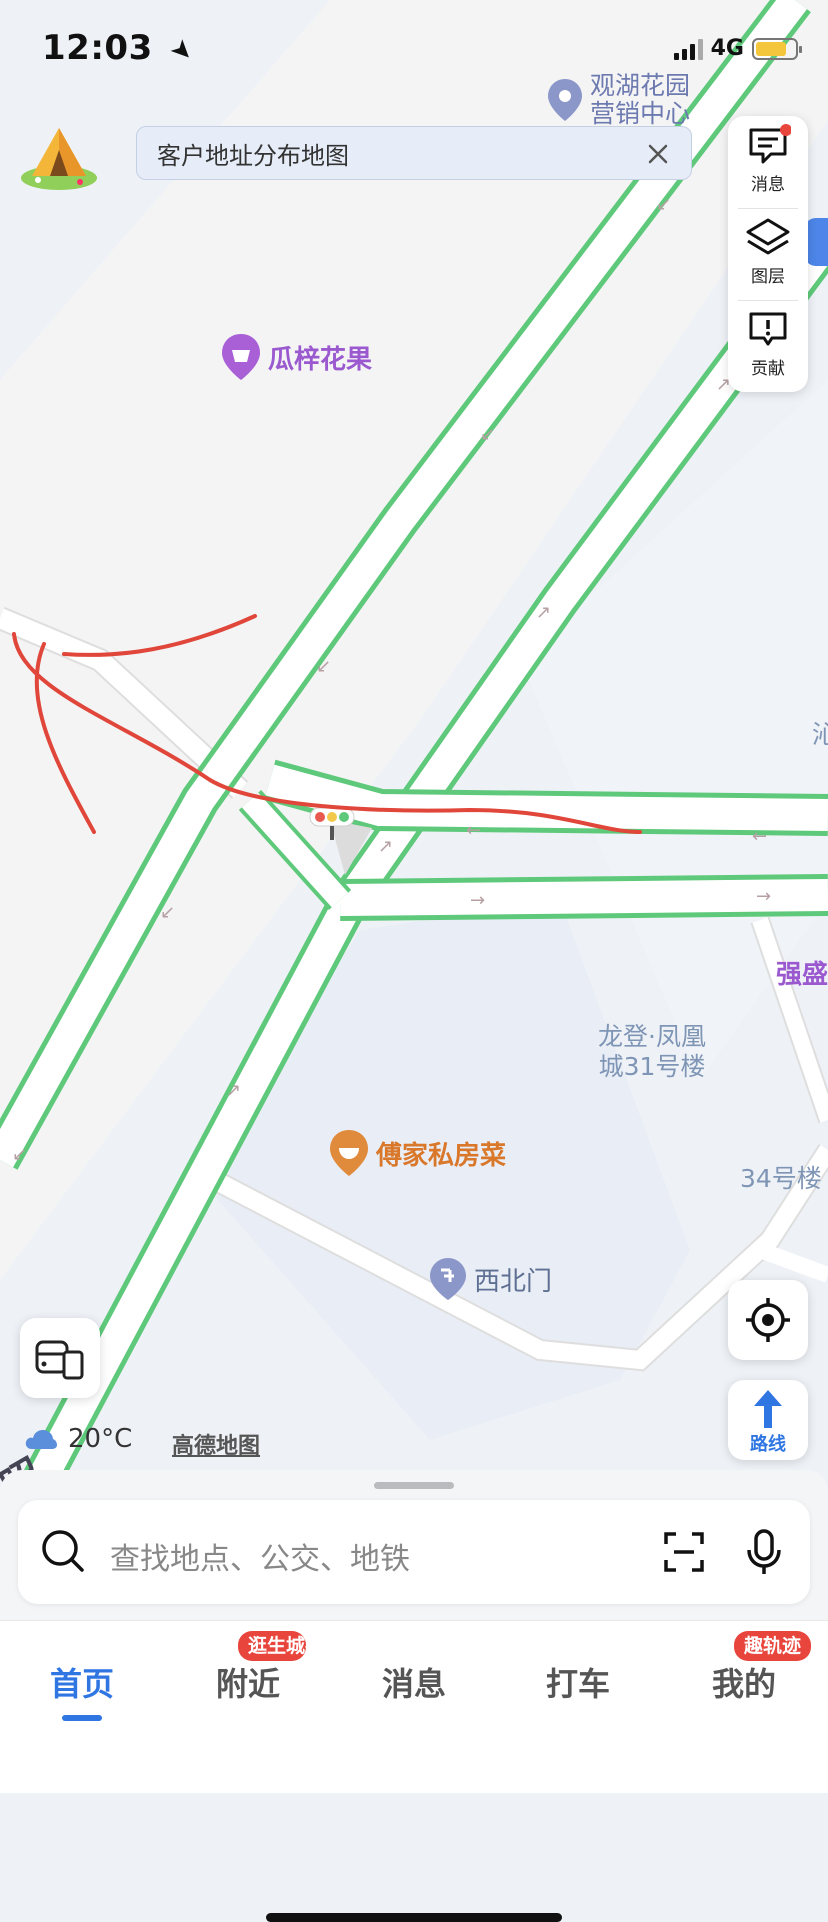 The width and height of the screenshot is (828, 1922). Describe the element at coordinates (414, 1682) in the screenshot. I see `tab-messages: 消息` at that location.